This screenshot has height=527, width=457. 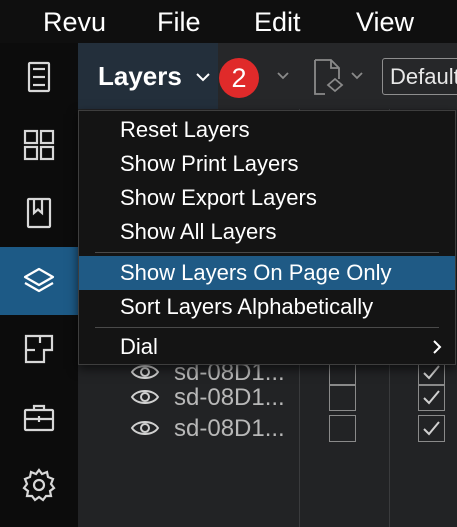 I want to click on bookmark-icon, so click(x=39, y=213).